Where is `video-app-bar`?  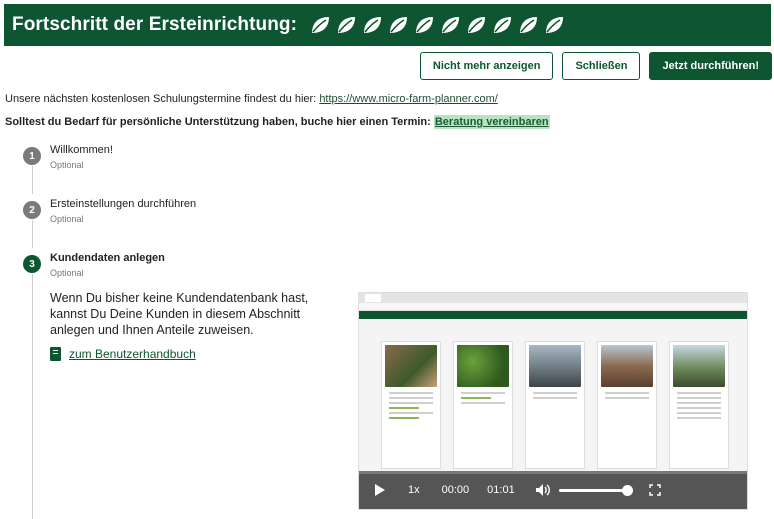 video-app-bar is located at coordinates (553, 315).